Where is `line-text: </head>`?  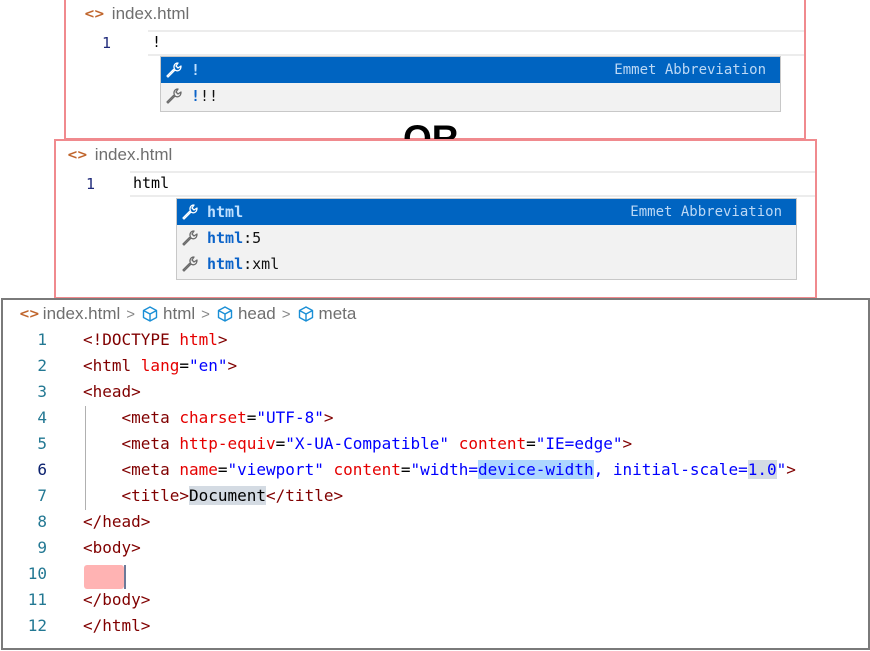 line-text: </head> is located at coordinates (116, 521).